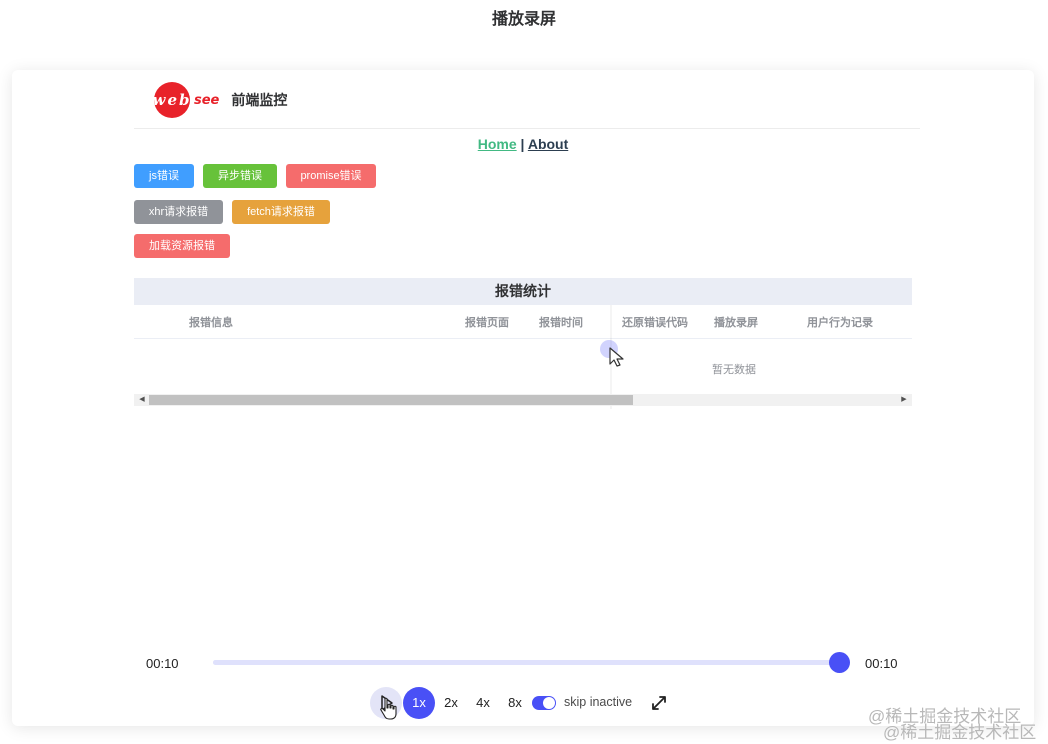 Image resolution: width=1048 pixels, height=744 pixels. Describe the element at coordinates (331, 176) in the screenshot. I see `promise-error-button: promise错误` at that location.